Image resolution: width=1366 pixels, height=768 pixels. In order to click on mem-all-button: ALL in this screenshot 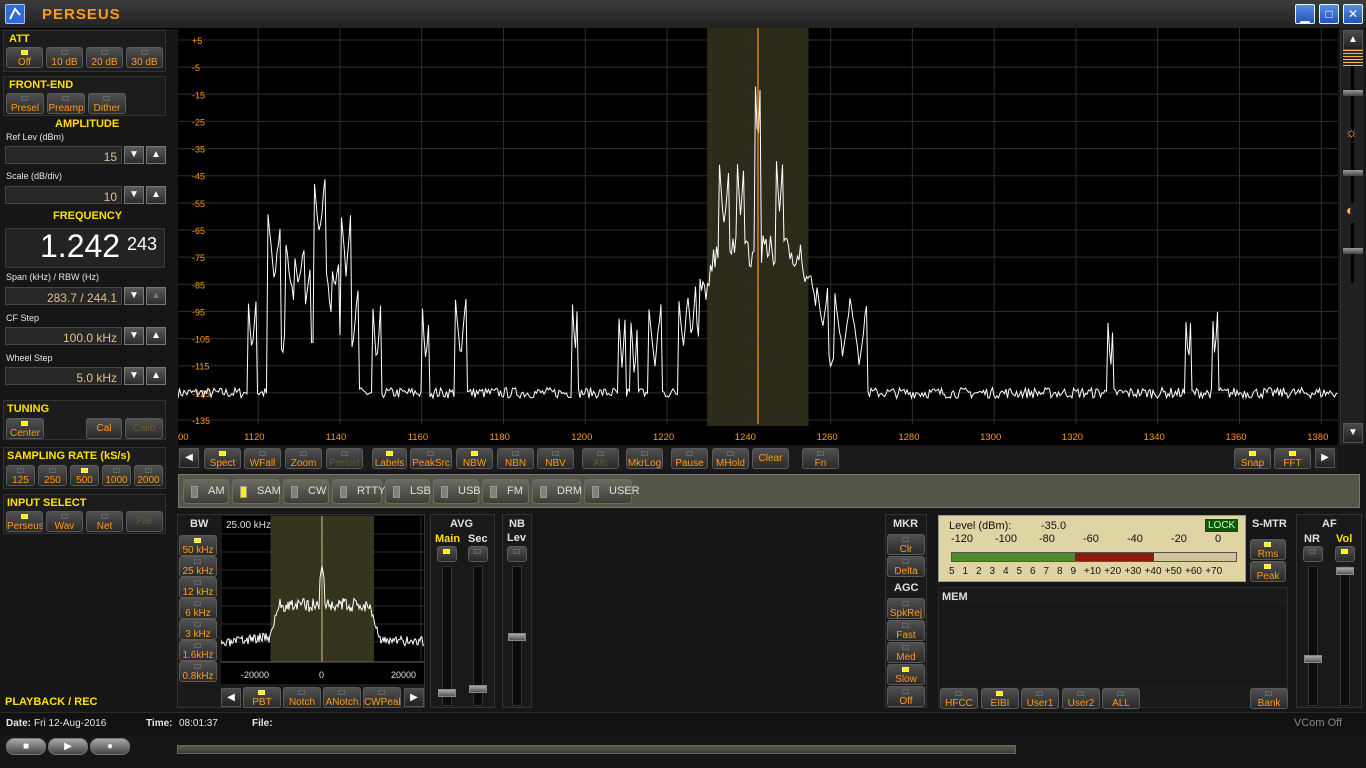, I will do `click(1121, 698)`.